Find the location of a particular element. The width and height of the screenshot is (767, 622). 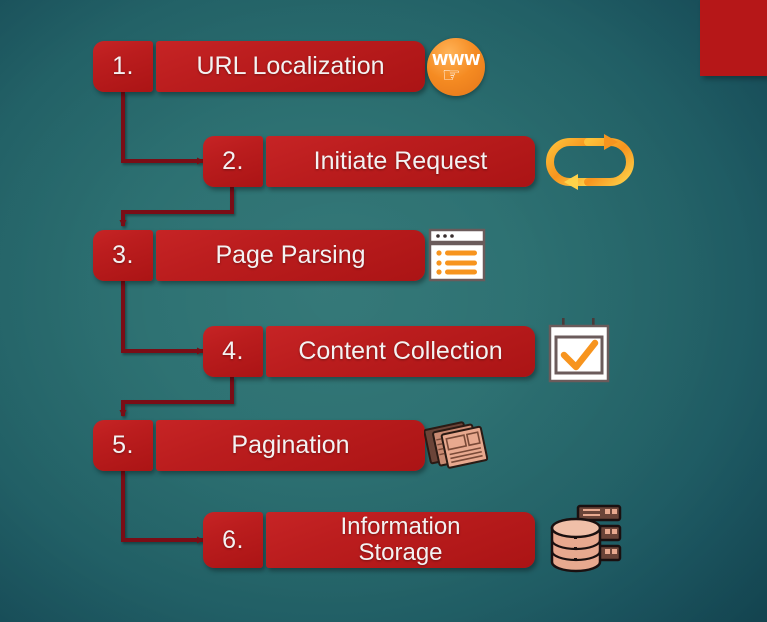

step-label-3: Page Parsing is located at coordinates (290, 255).